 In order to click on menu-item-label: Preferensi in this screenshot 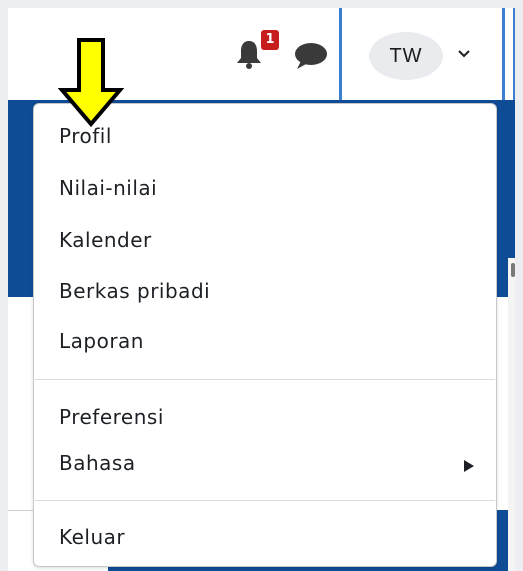, I will do `click(111, 417)`.